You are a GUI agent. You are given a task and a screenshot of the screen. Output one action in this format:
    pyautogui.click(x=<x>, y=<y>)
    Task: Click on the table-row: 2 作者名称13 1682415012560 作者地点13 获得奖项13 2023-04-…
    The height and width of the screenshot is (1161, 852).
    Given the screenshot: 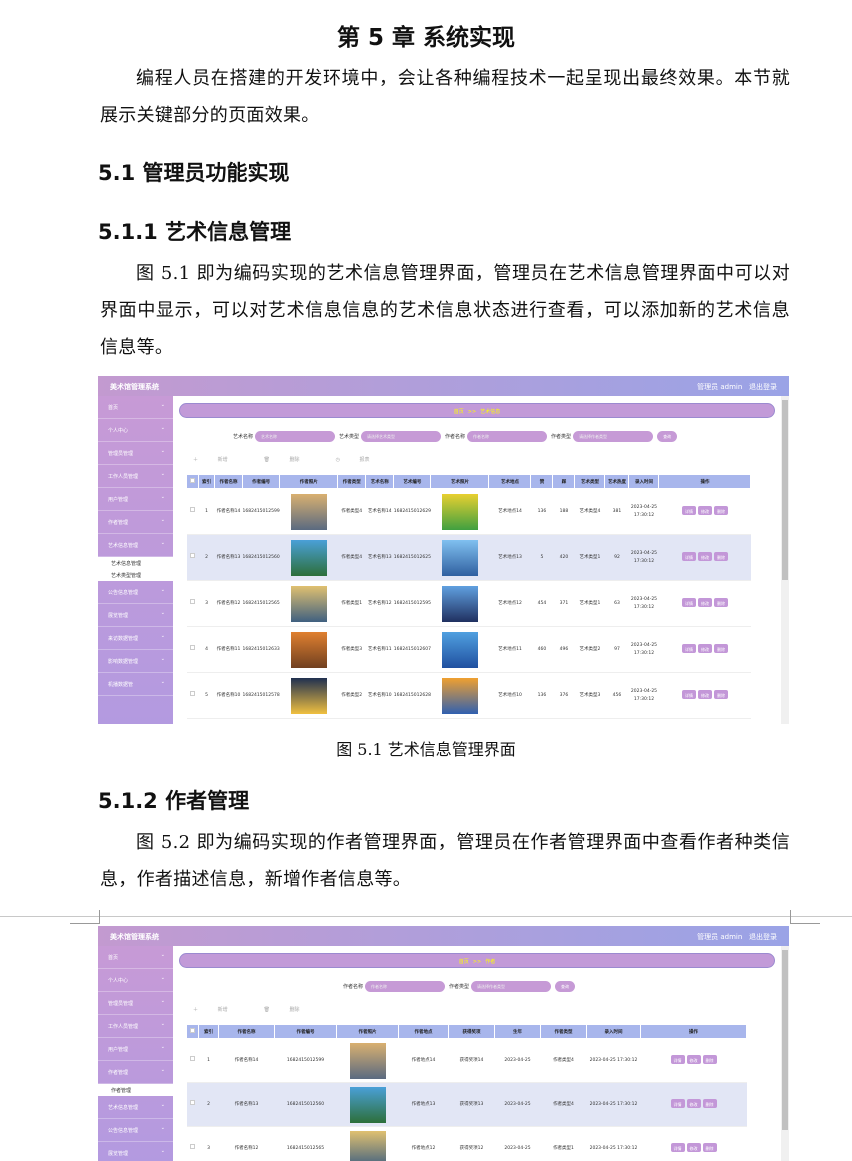 What is the action you would take?
    pyautogui.click(x=466, y=1104)
    